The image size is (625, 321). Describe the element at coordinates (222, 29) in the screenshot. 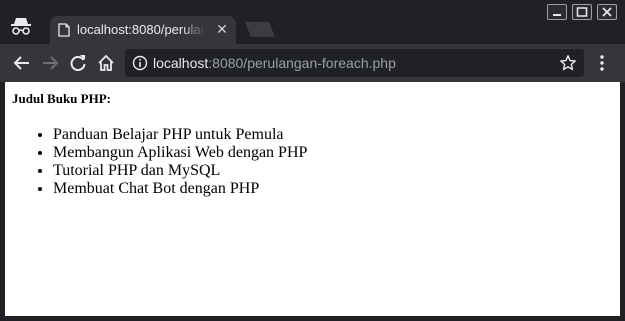

I see `close-icon: ✕` at that location.